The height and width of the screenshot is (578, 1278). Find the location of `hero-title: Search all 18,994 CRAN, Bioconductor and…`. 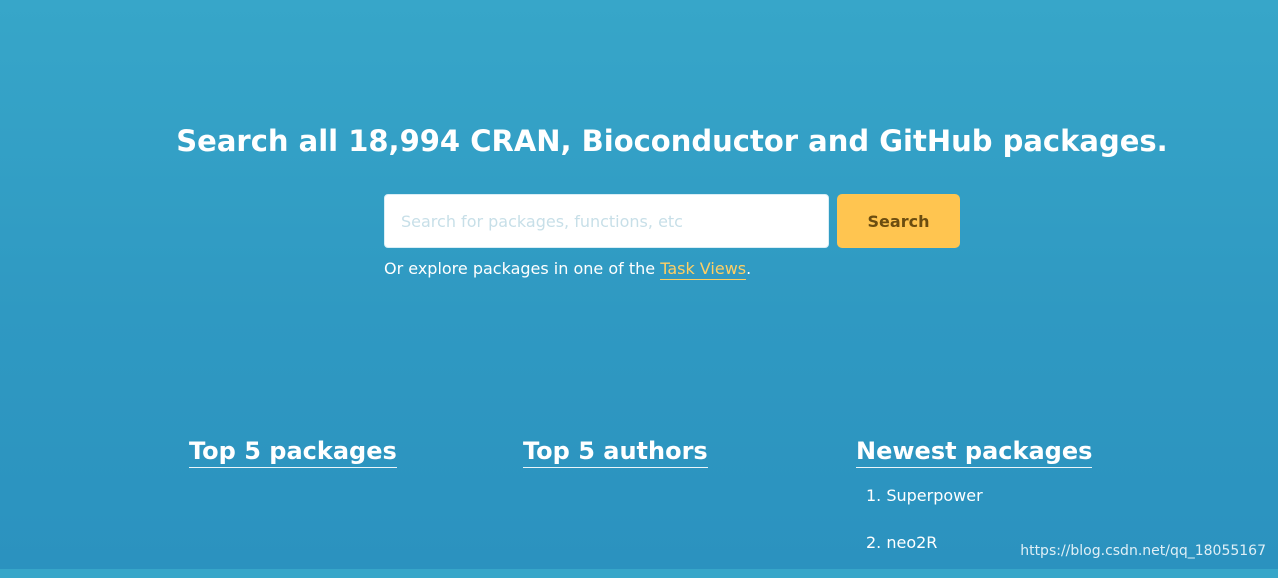

hero-title: Search all 18,994 CRAN, Bioconductor and… is located at coordinates (672, 141).